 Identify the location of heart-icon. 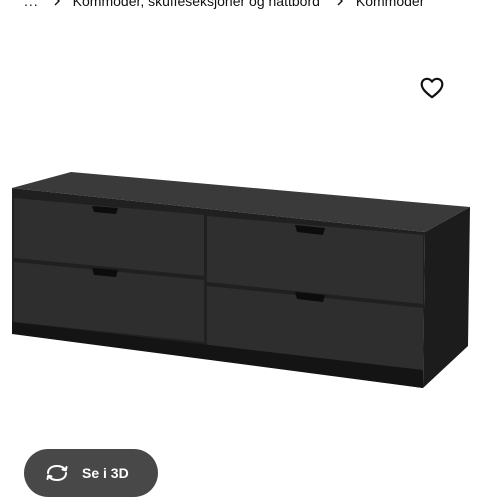
(432, 88).